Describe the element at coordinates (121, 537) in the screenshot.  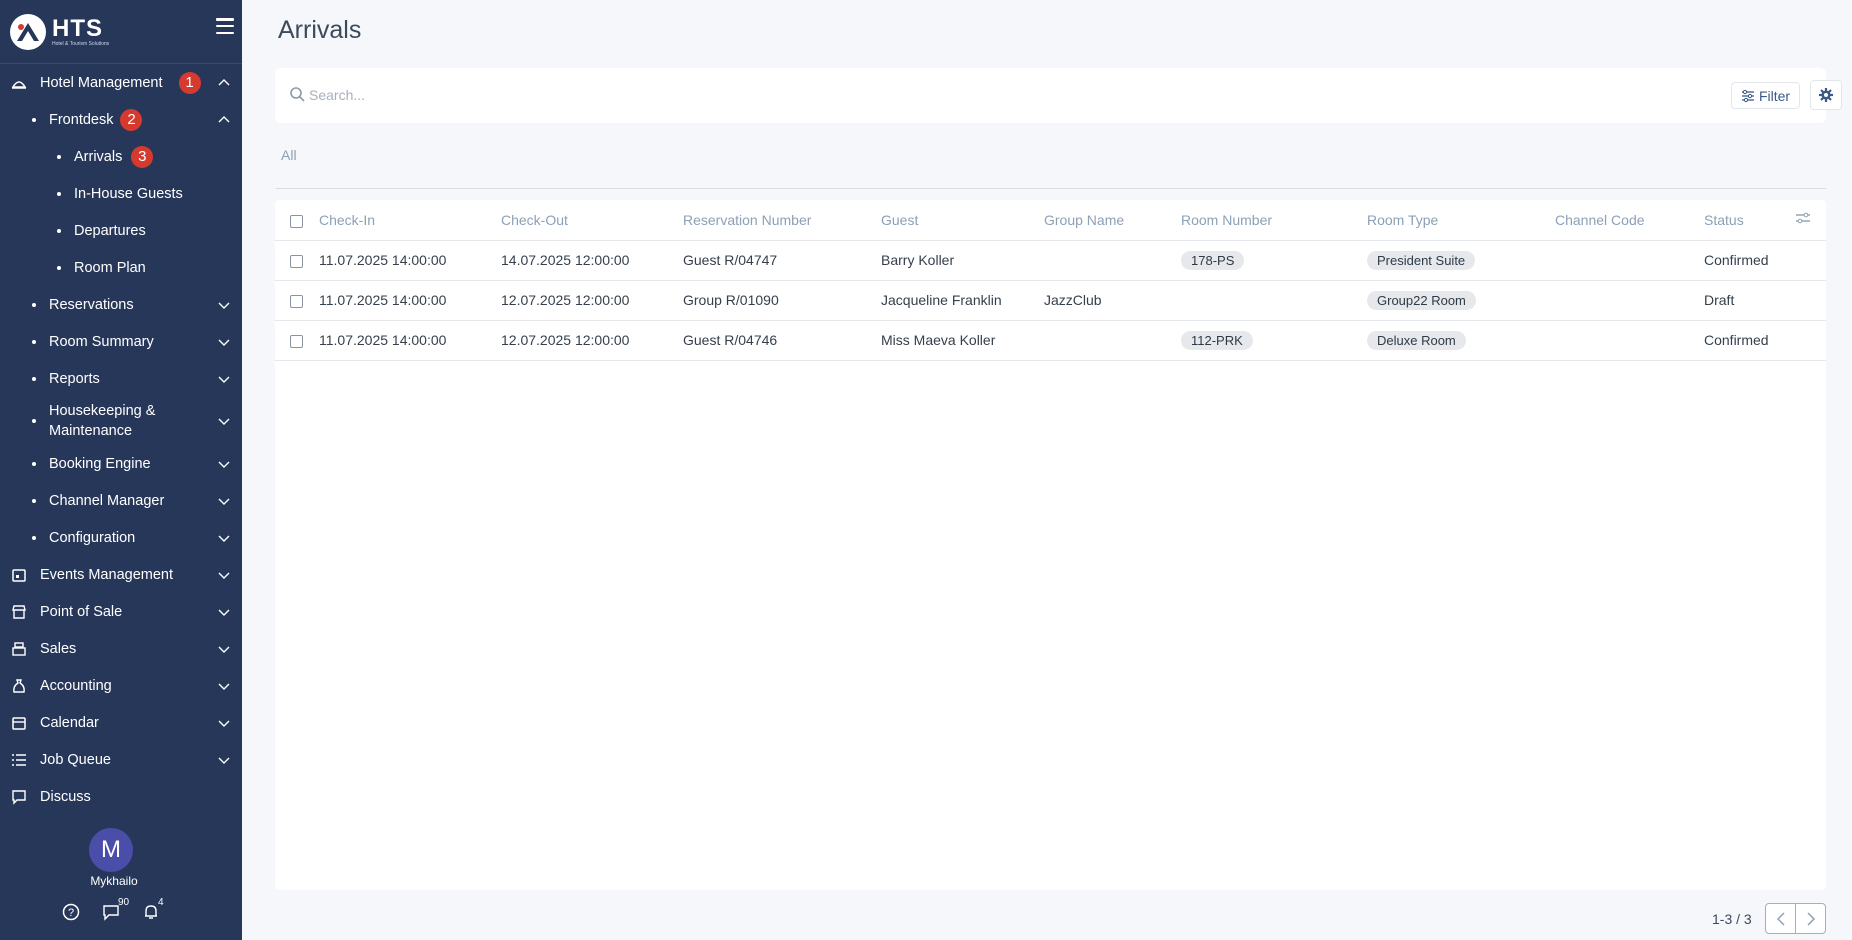
I see `sidebar-item-configuration: Configuration` at that location.